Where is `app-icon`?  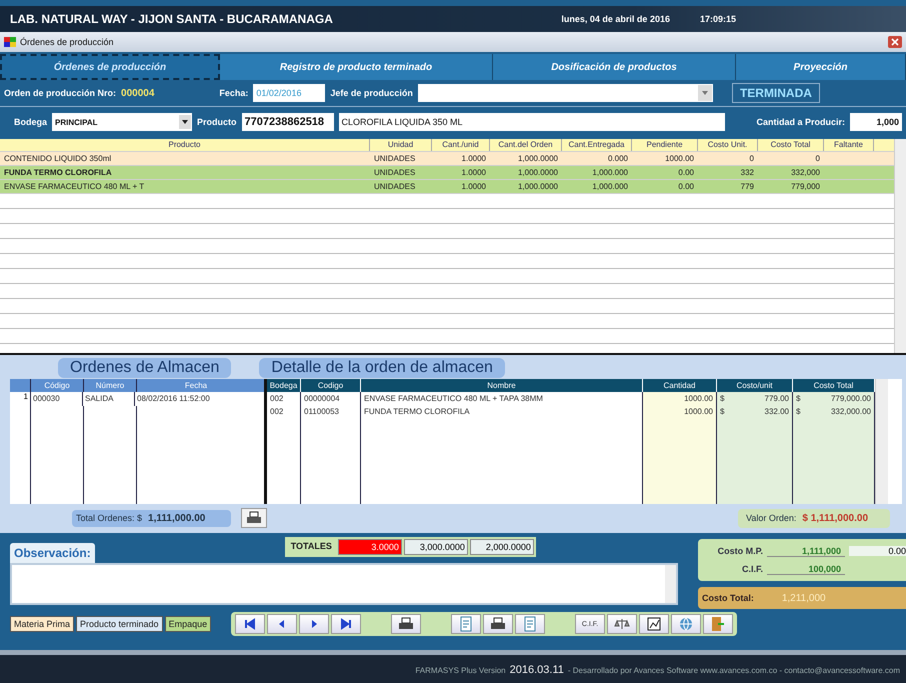 app-icon is located at coordinates (10, 42).